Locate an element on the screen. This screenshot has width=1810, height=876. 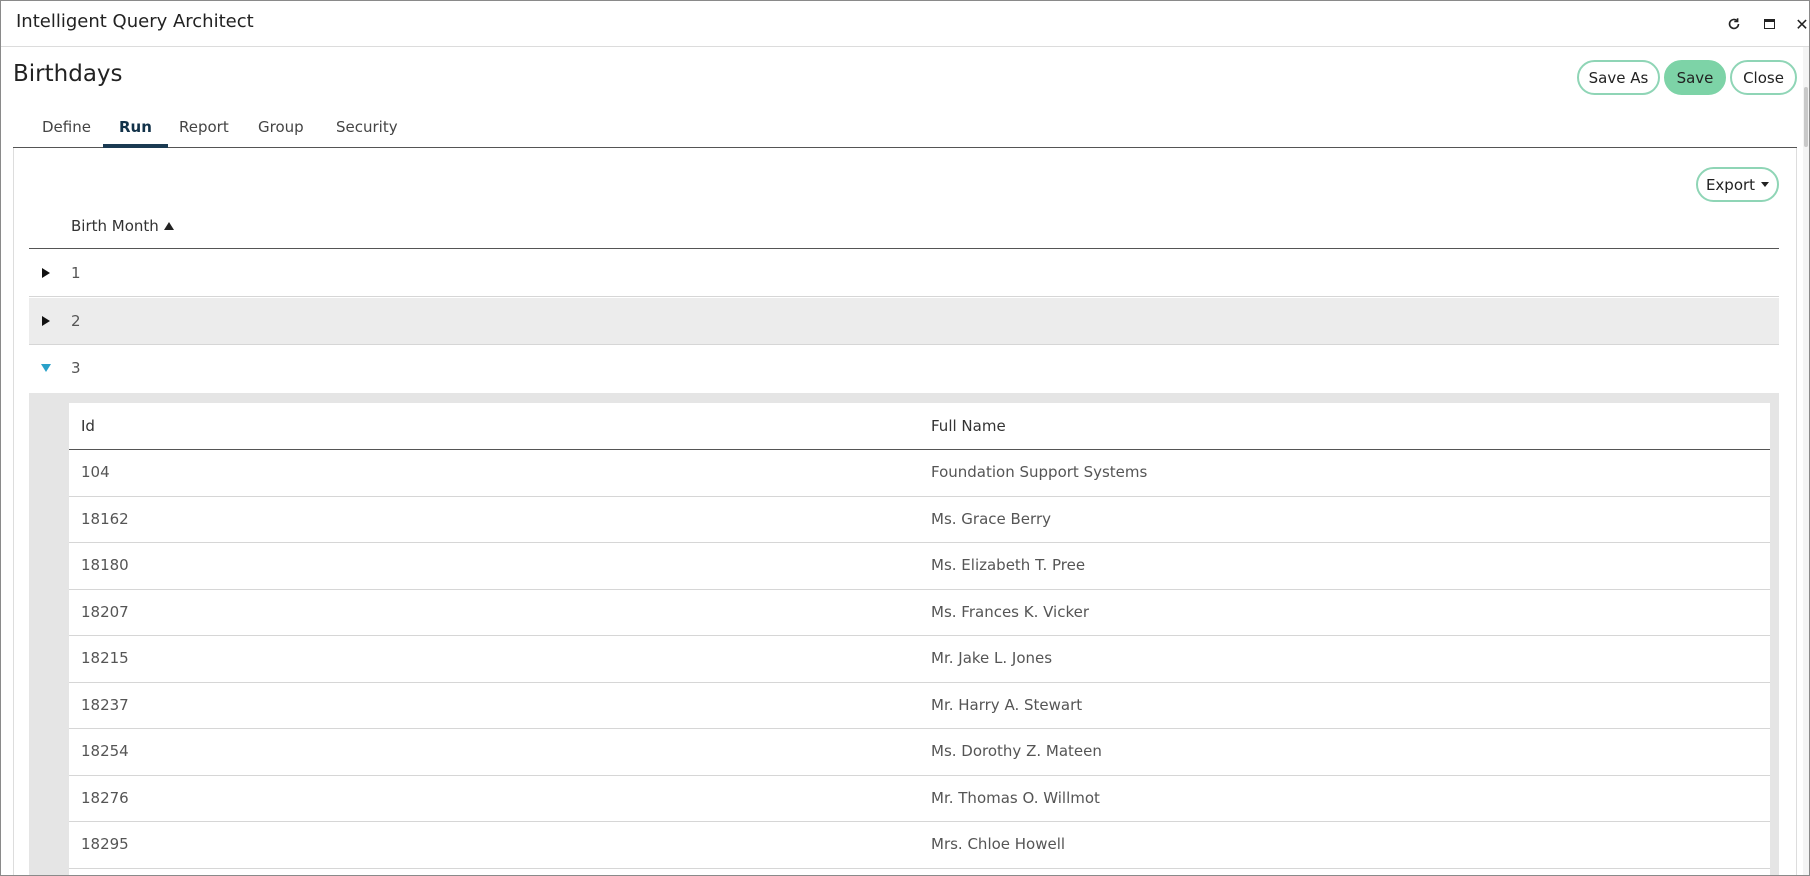
tab-bar: Define Run Report Group Security is located at coordinates (905, 129).